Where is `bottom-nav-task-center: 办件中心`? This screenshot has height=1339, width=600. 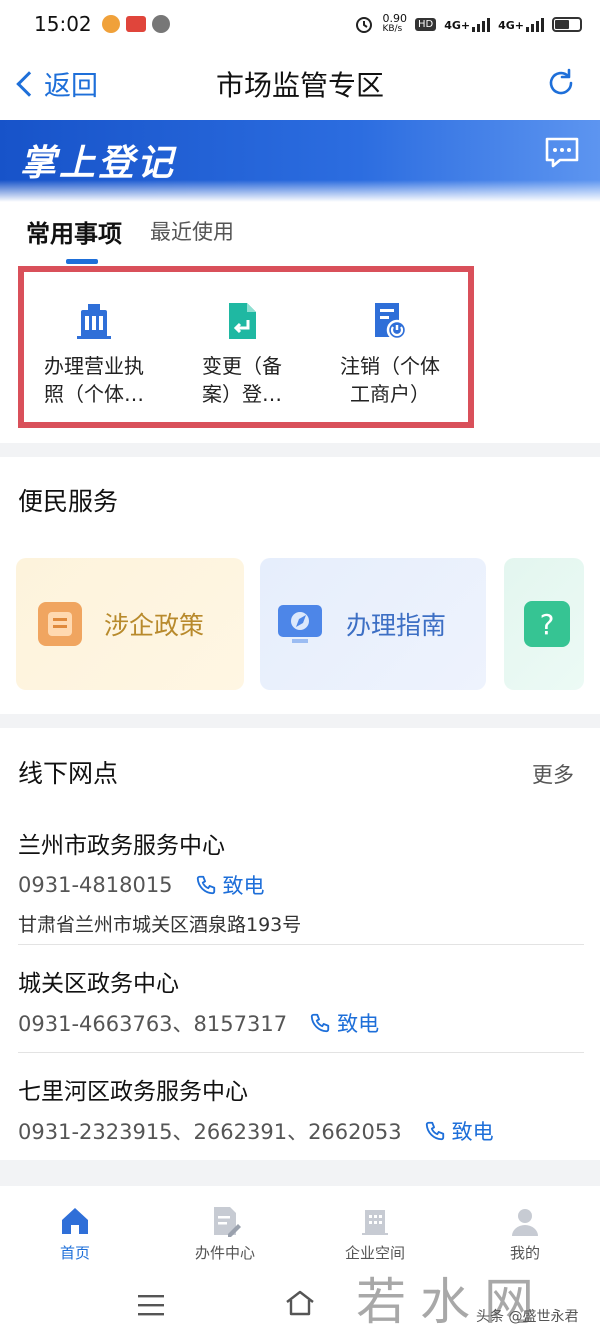
bottom-nav-task-center: 办件中心 is located at coordinates (225, 1227).